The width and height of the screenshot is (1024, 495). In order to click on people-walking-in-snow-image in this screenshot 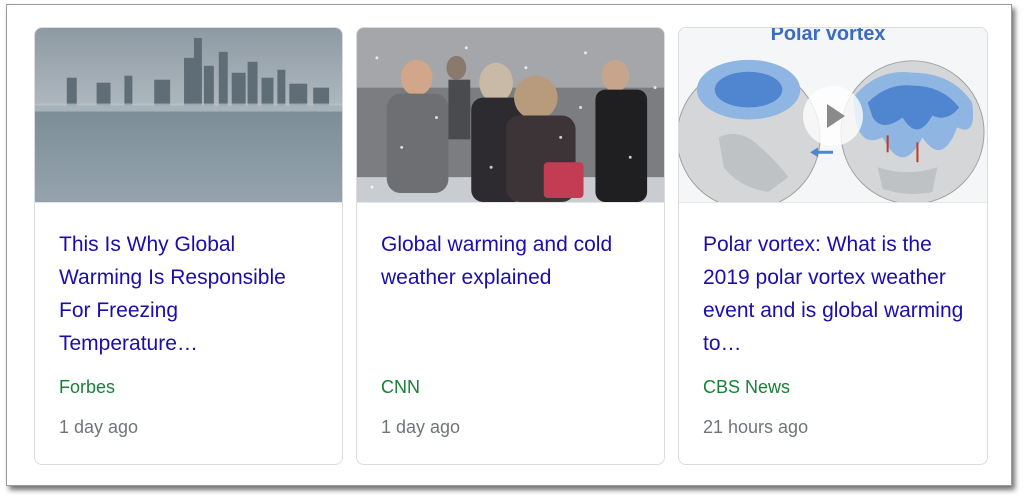, I will do `click(510, 115)`.